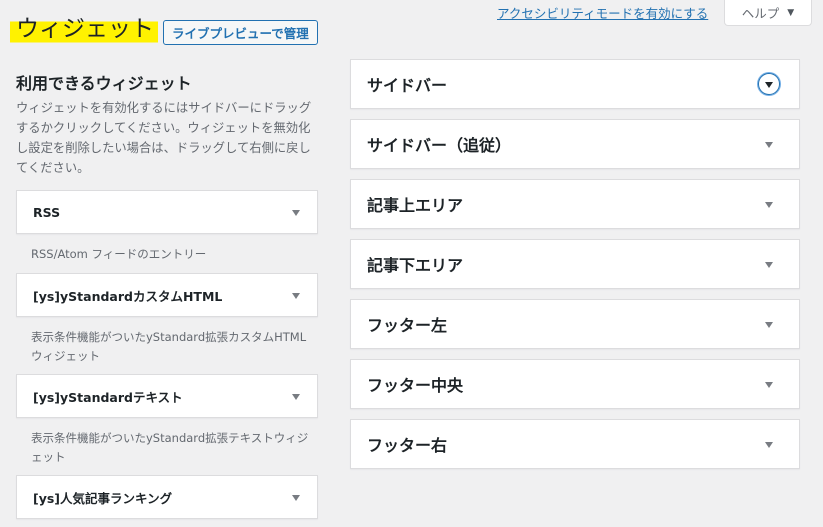 The height and width of the screenshot is (527, 823). I want to click on widget-area-title: 記事上エリア, so click(415, 205).